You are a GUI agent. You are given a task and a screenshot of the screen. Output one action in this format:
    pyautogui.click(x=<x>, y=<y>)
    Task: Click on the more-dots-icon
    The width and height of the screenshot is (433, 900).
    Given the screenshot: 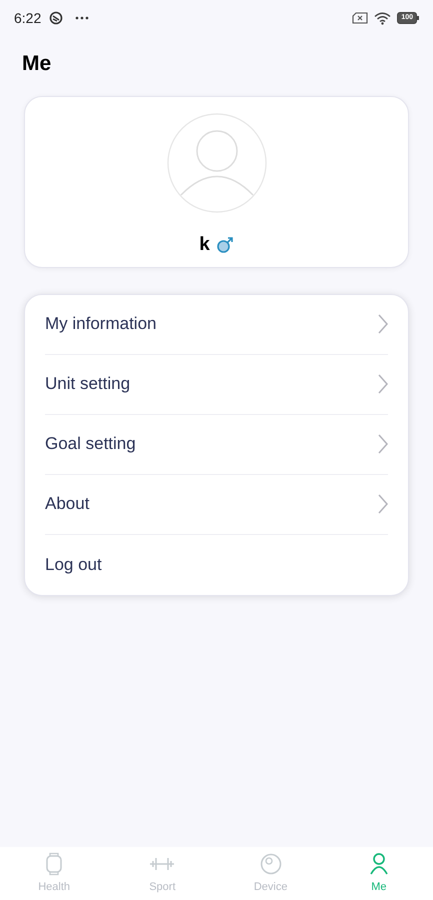 What is the action you would take?
    pyautogui.click(x=82, y=18)
    